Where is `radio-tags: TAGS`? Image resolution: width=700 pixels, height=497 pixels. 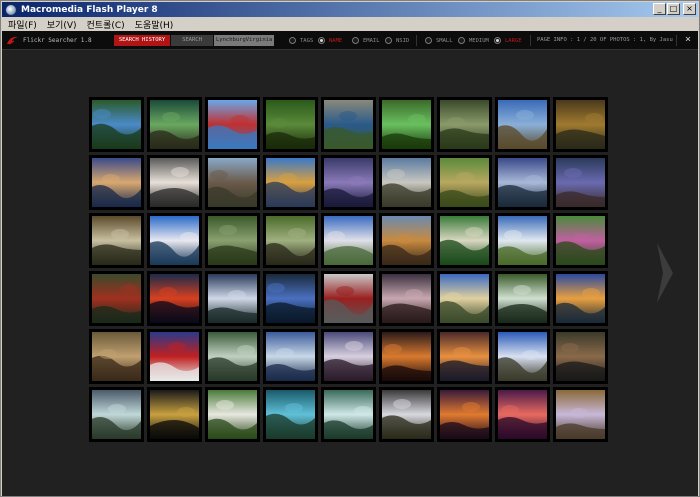 radio-tags: TAGS is located at coordinates (301, 40).